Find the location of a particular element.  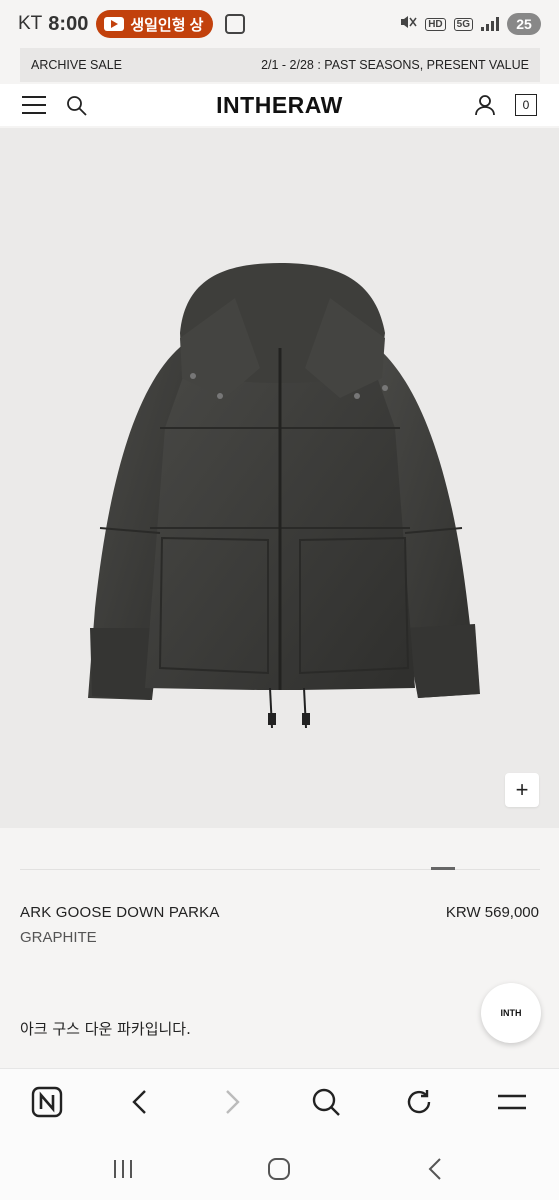

network-tag: 5G is located at coordinates (463, 24).